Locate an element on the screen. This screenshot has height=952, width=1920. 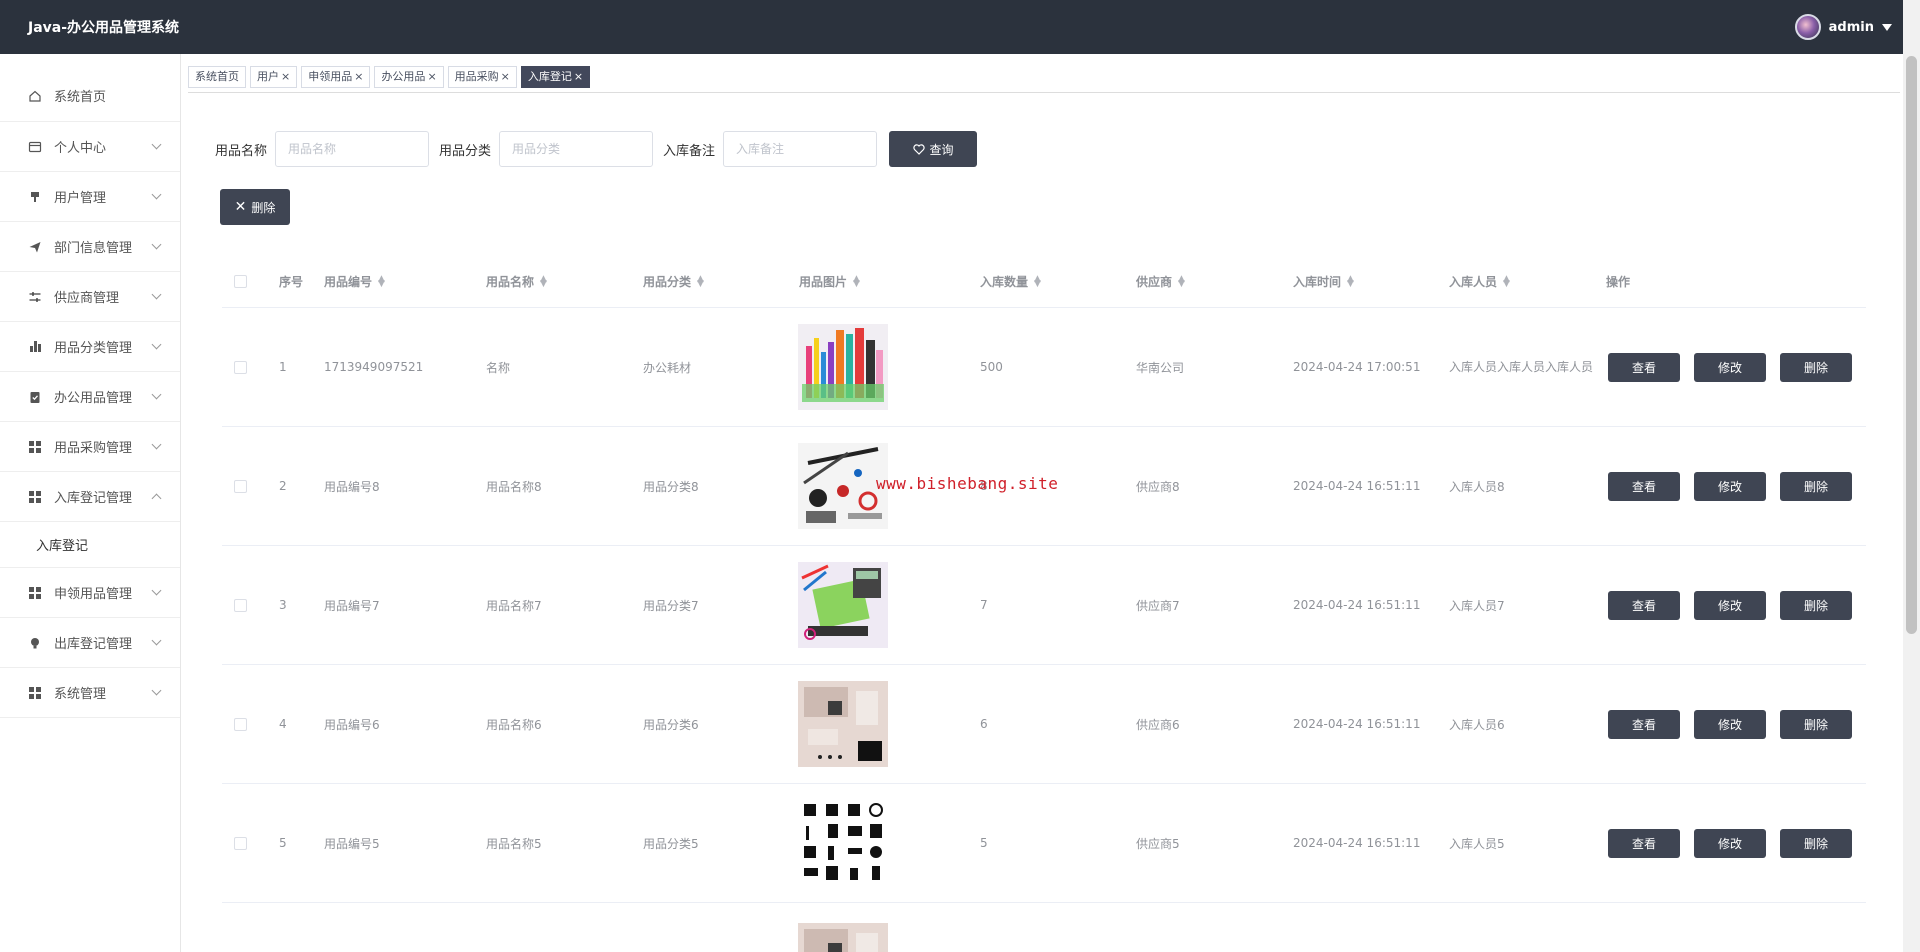
query-button: 查询 is located at coordinates (933, 149).